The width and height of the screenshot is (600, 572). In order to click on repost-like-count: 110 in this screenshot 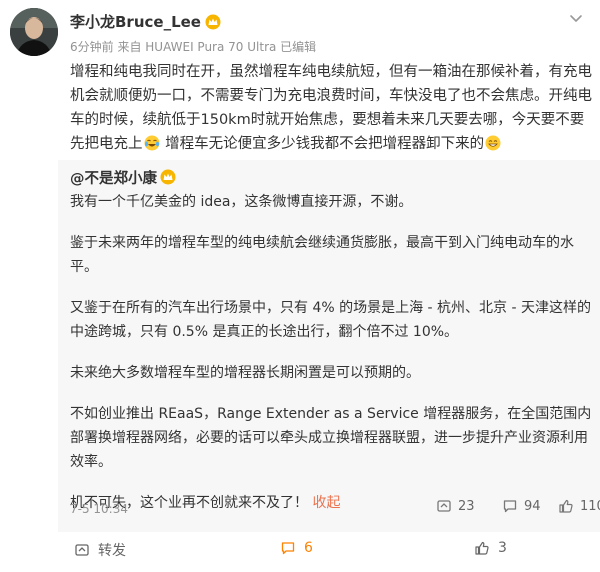, I will do `click(579, 506)`.